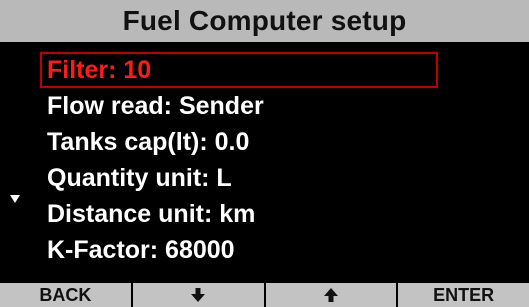 The width and height of the screenshot is (529, 307). I want to click on enter-button-label: ENTER, so click(464, 294).